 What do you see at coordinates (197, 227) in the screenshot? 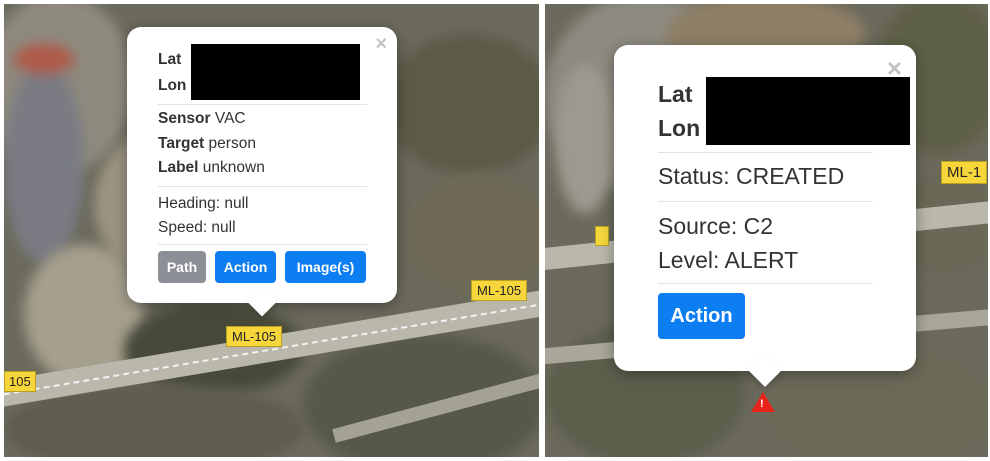
I see `speed-text: Speed: null` at bounding box center [197, 227].